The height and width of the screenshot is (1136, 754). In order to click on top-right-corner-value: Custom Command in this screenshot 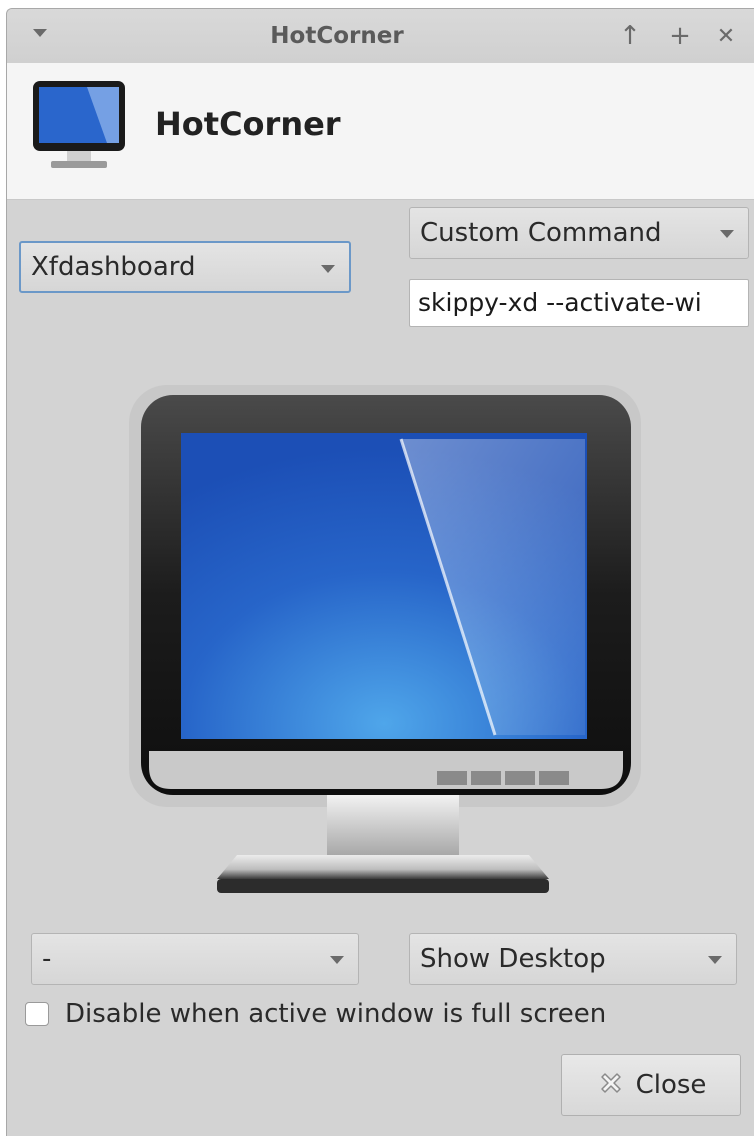, I will do `click(541, 233)`.